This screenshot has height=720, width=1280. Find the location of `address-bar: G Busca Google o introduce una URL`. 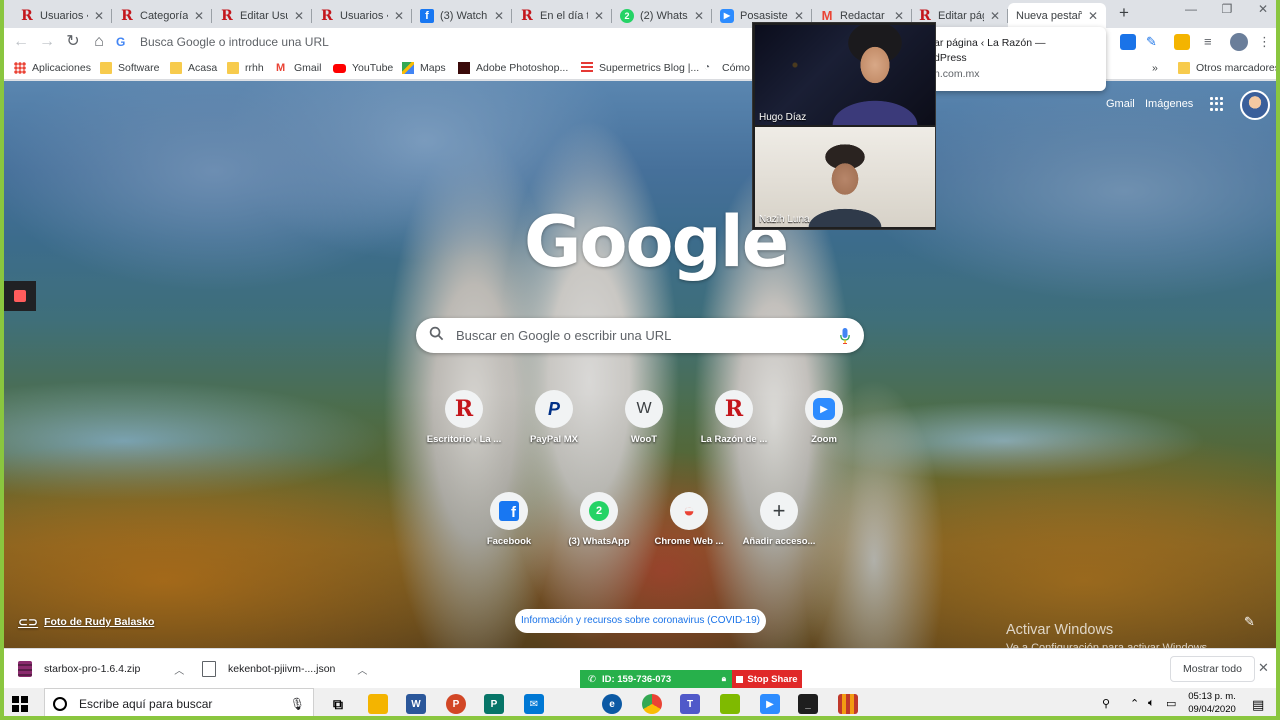

address-bar: G Busca Google o introduce una URL is located at coordinates (436, 42).